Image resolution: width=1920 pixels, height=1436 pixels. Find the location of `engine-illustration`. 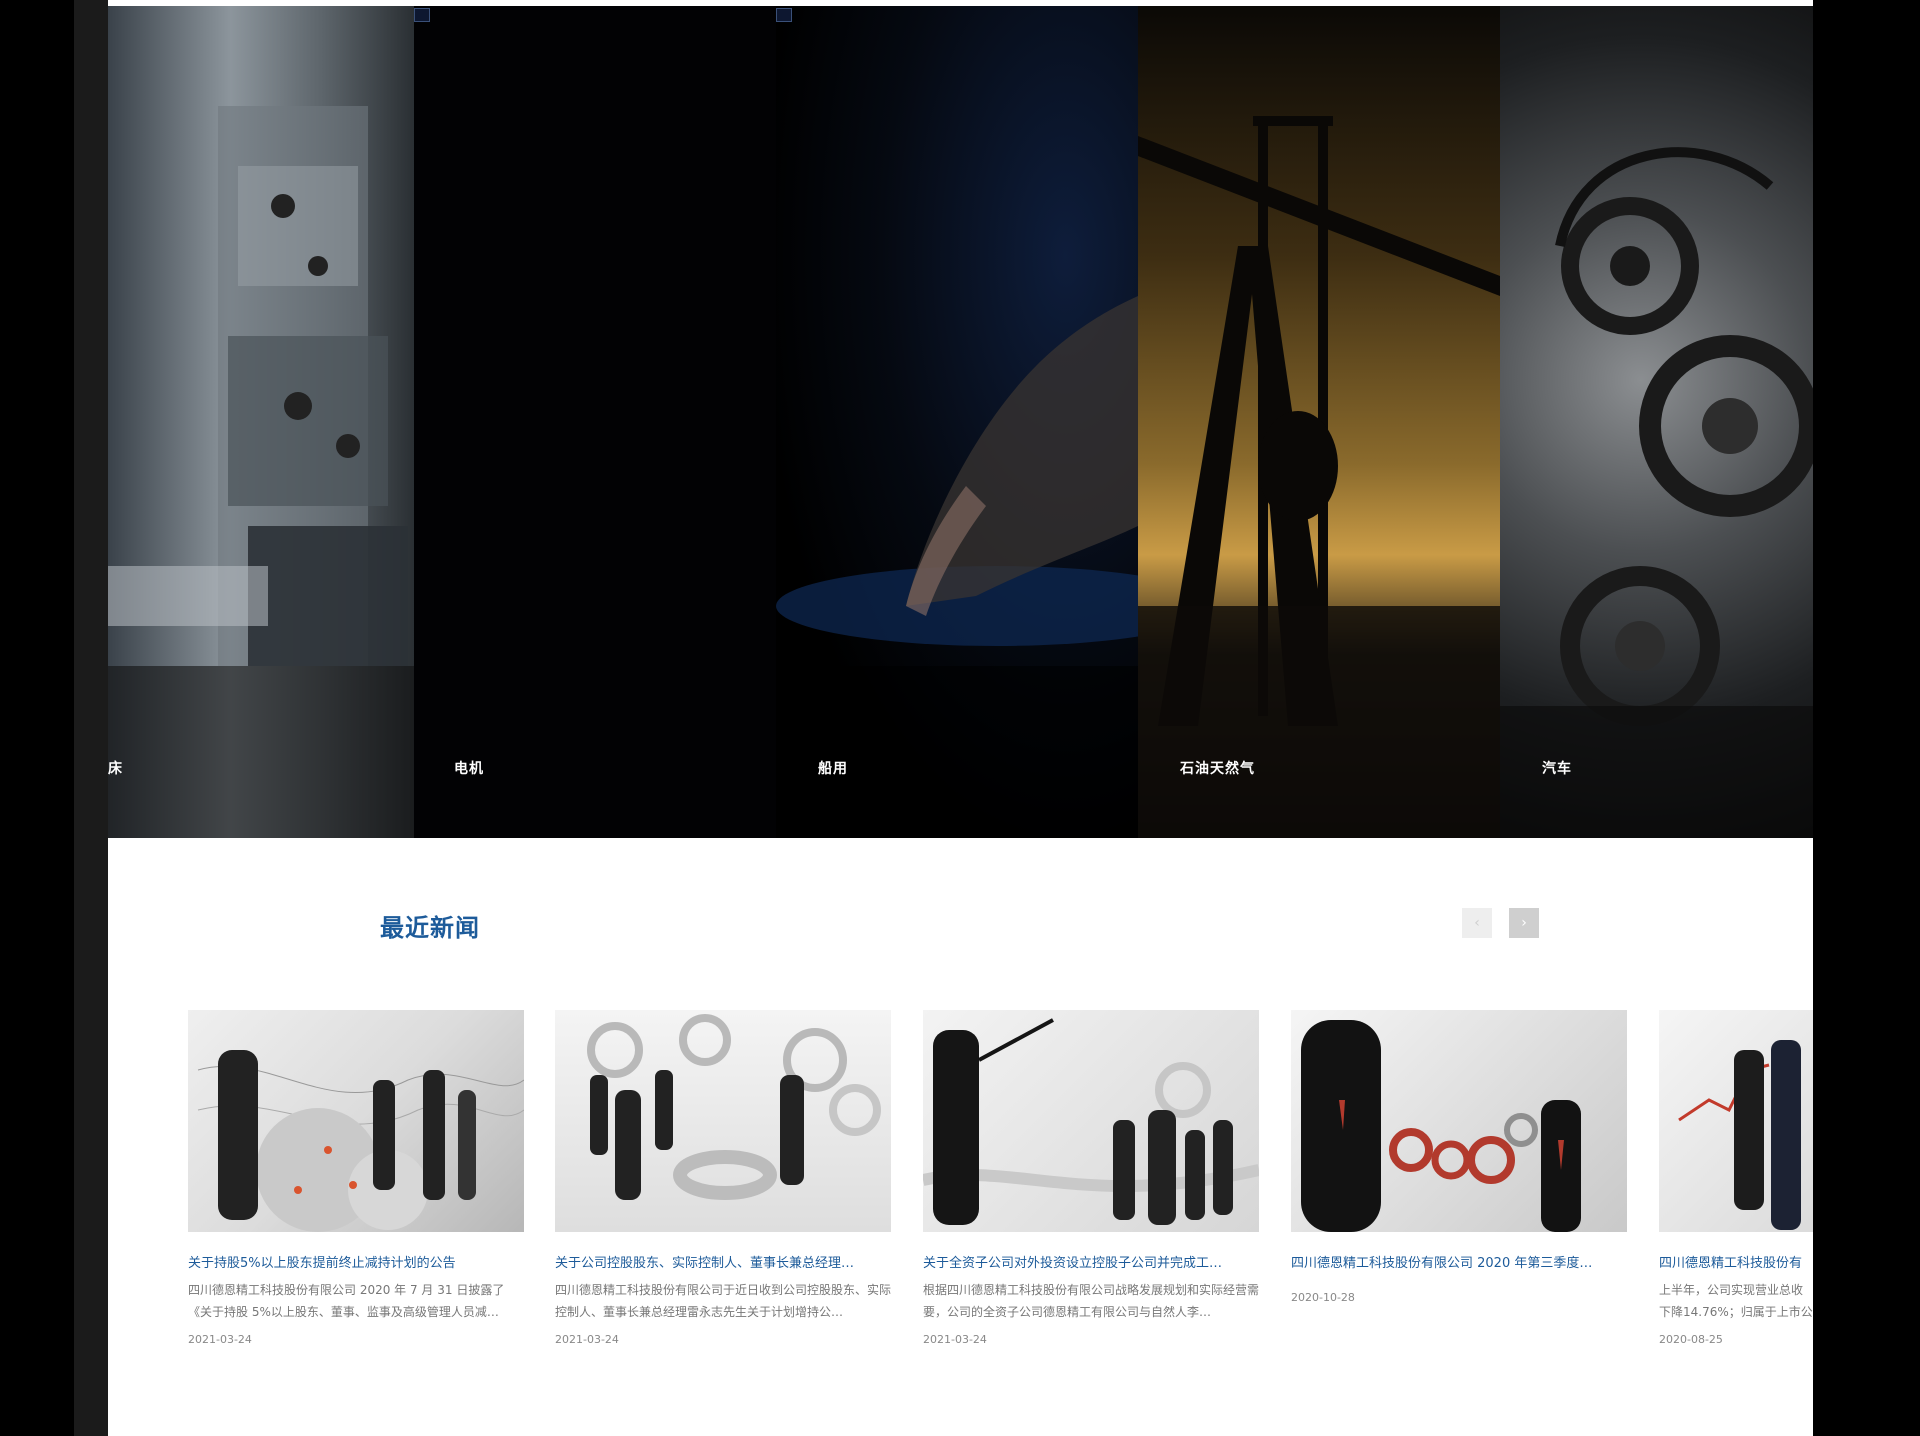

engine-illustration is located at coordinates (1656, 492).